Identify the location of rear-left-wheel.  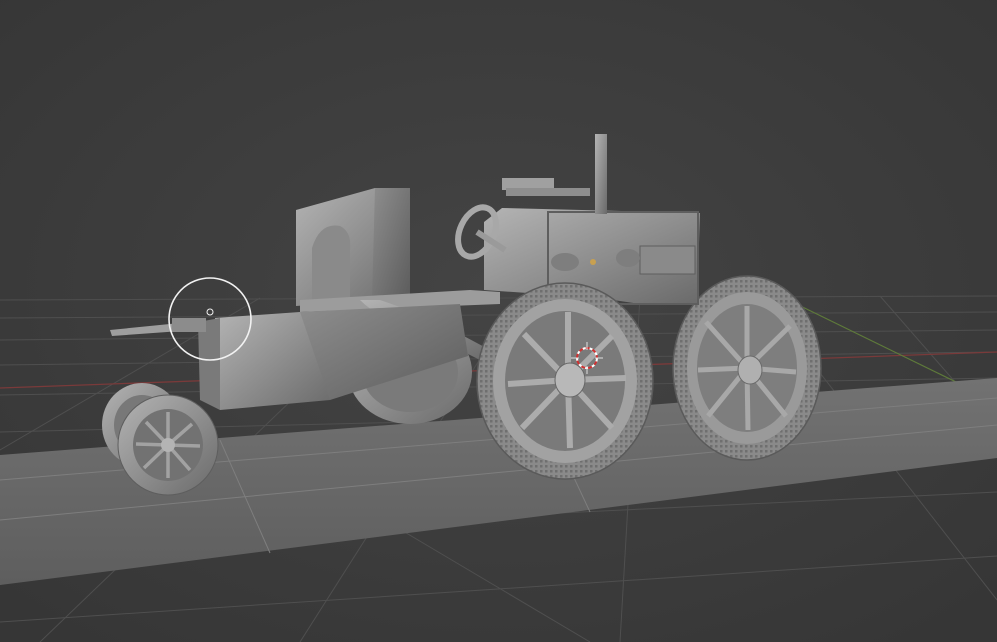
(565, 381).